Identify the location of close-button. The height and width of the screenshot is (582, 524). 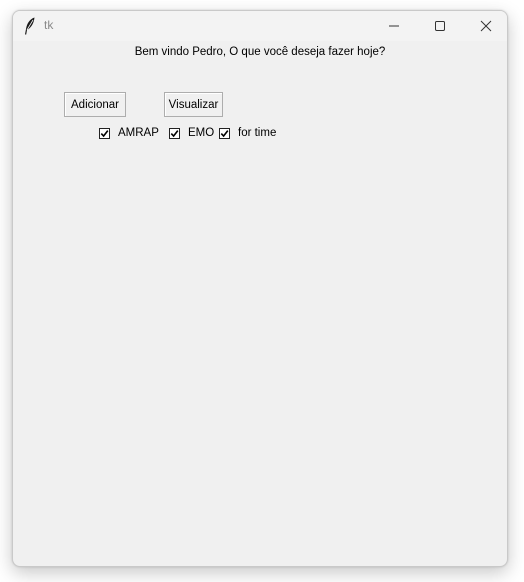
(485, 26).